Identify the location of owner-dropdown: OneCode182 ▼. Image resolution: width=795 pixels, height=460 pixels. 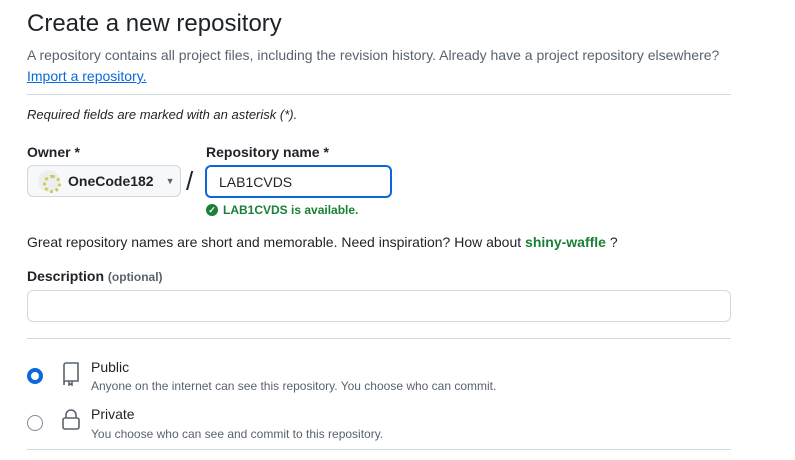
(104, 181).